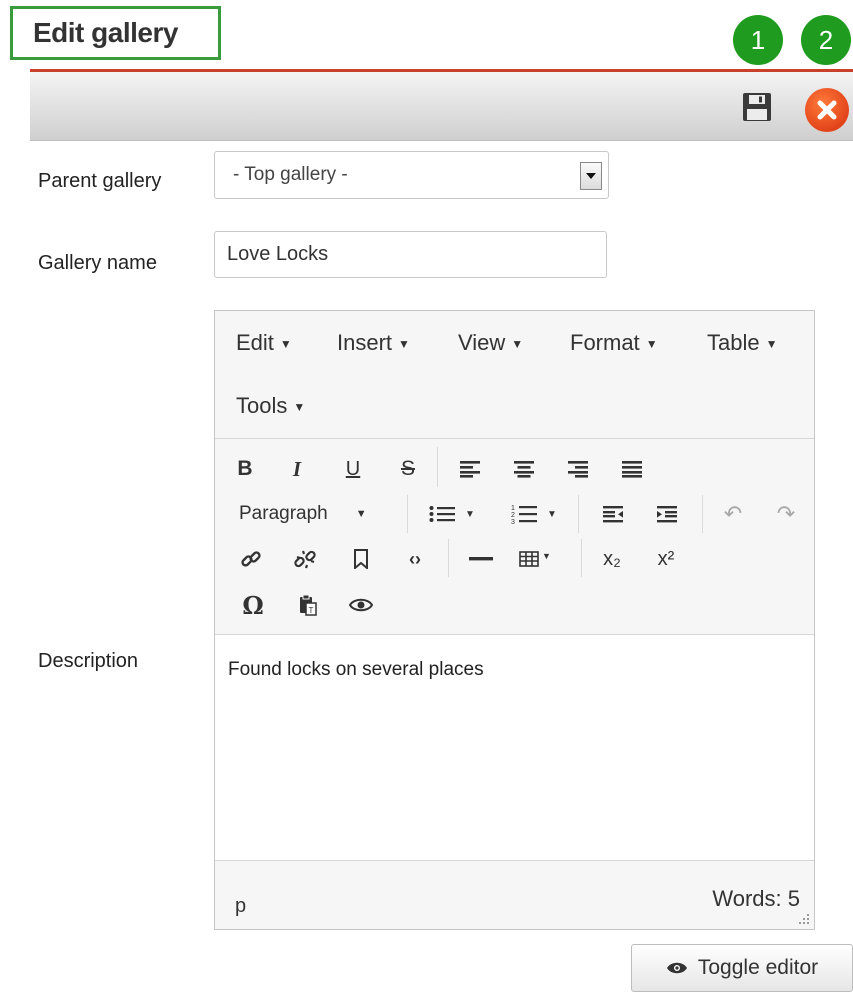 Image resolution: width=853 pixels, height=992 pixels. Describe the element at coordinates (361, 514) in the screenshot. I see `chevron-down-icon: ▼` at that location.